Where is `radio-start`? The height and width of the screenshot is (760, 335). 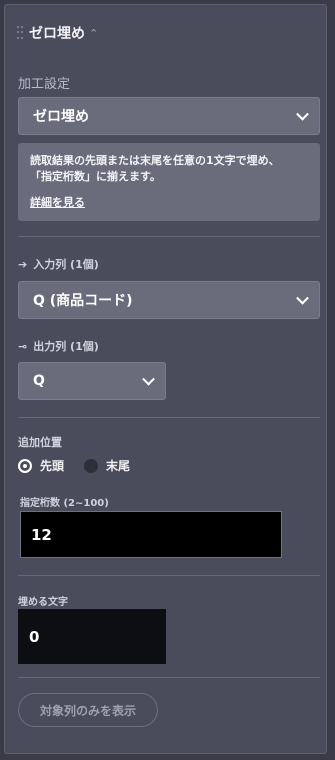
radio-start is located at coordinates (25, 465).